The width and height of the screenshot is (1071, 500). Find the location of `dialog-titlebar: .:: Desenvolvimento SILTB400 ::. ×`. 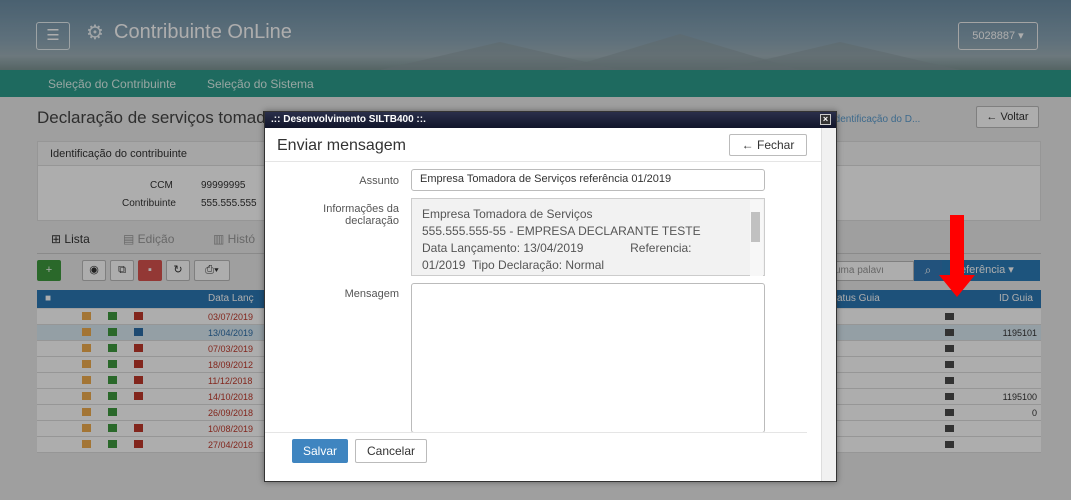

dialog-titlebar: .:: Desenvolvimento SILTB400 ::. × is located at coordinates (550, 120).